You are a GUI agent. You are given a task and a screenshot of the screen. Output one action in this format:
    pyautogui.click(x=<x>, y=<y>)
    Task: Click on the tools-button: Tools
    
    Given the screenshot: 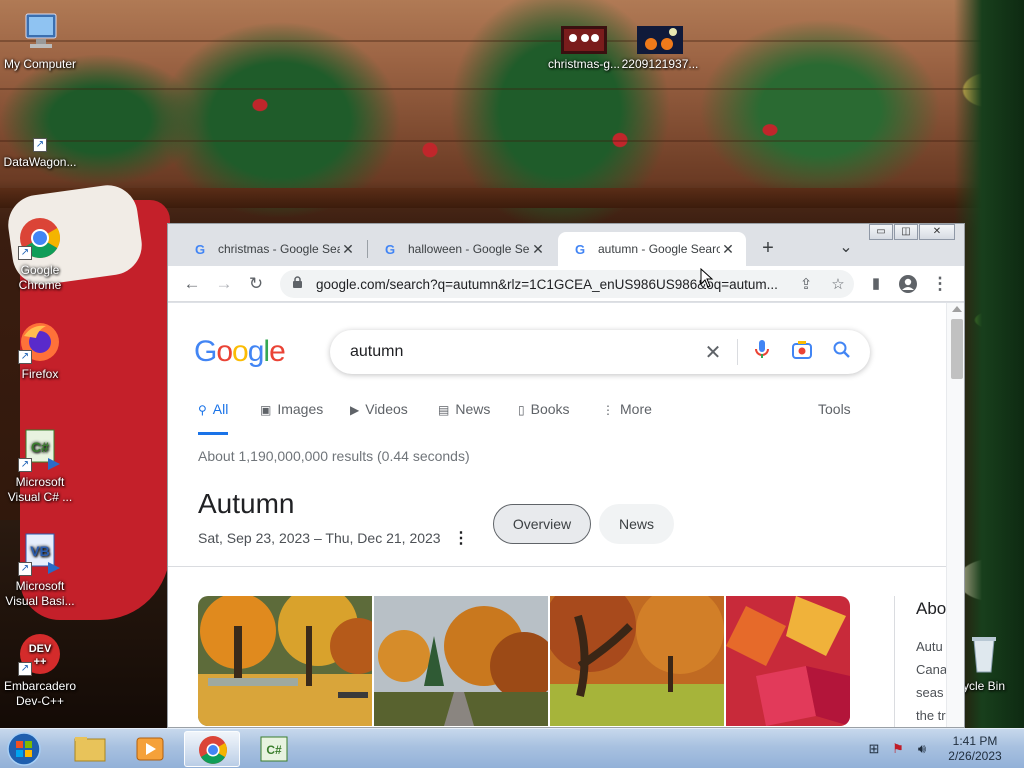 What is the action you would take?
    pyautogui.click(x=834, y=409)
    